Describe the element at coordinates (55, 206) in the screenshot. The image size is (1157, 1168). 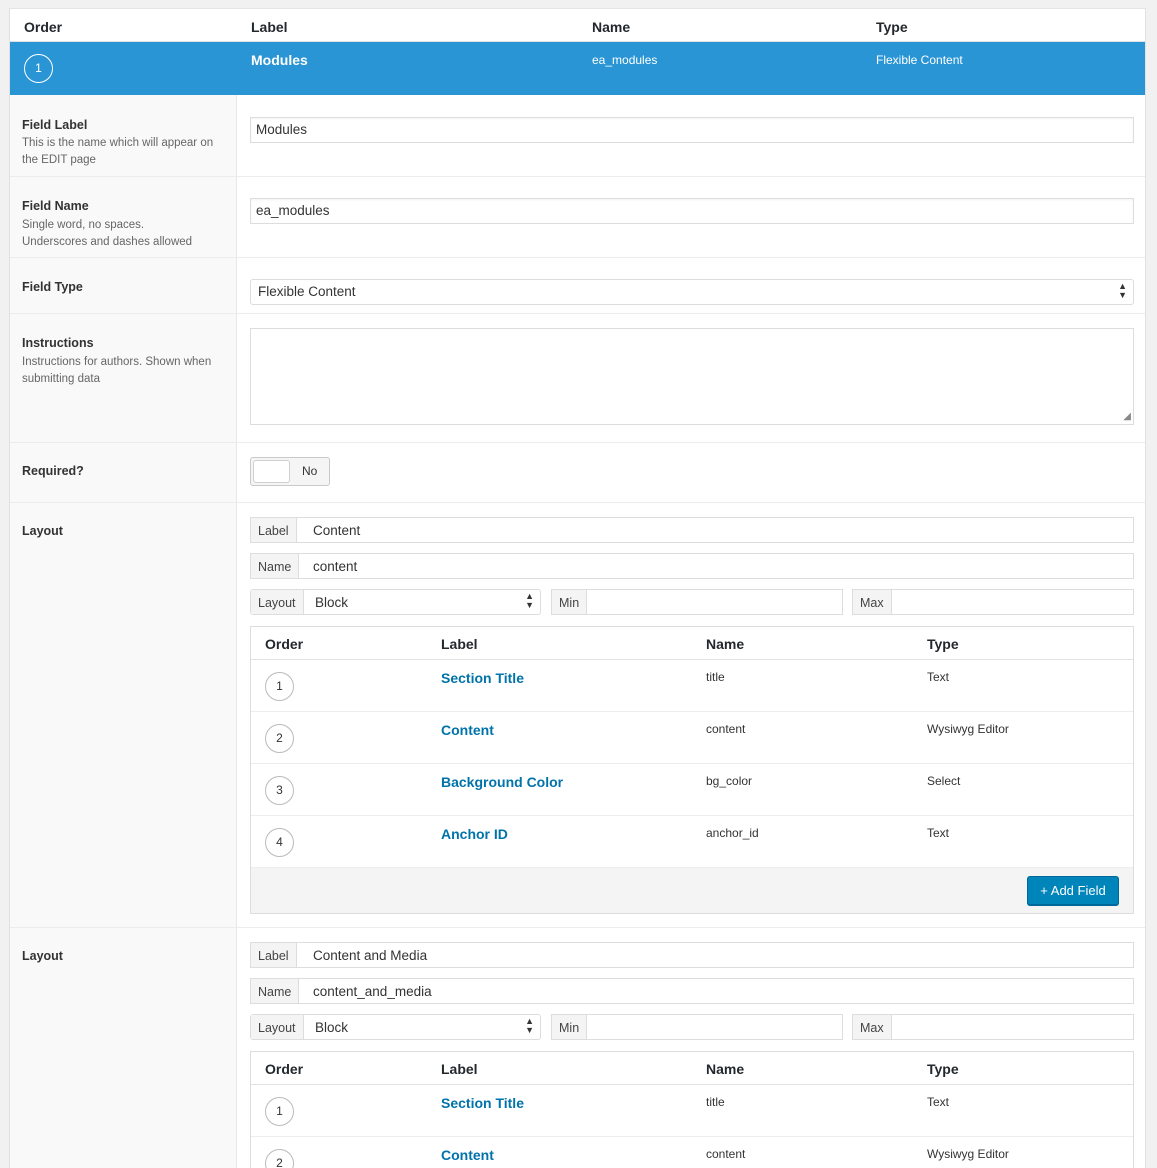
I see `setting-title: Field Name` at that location.